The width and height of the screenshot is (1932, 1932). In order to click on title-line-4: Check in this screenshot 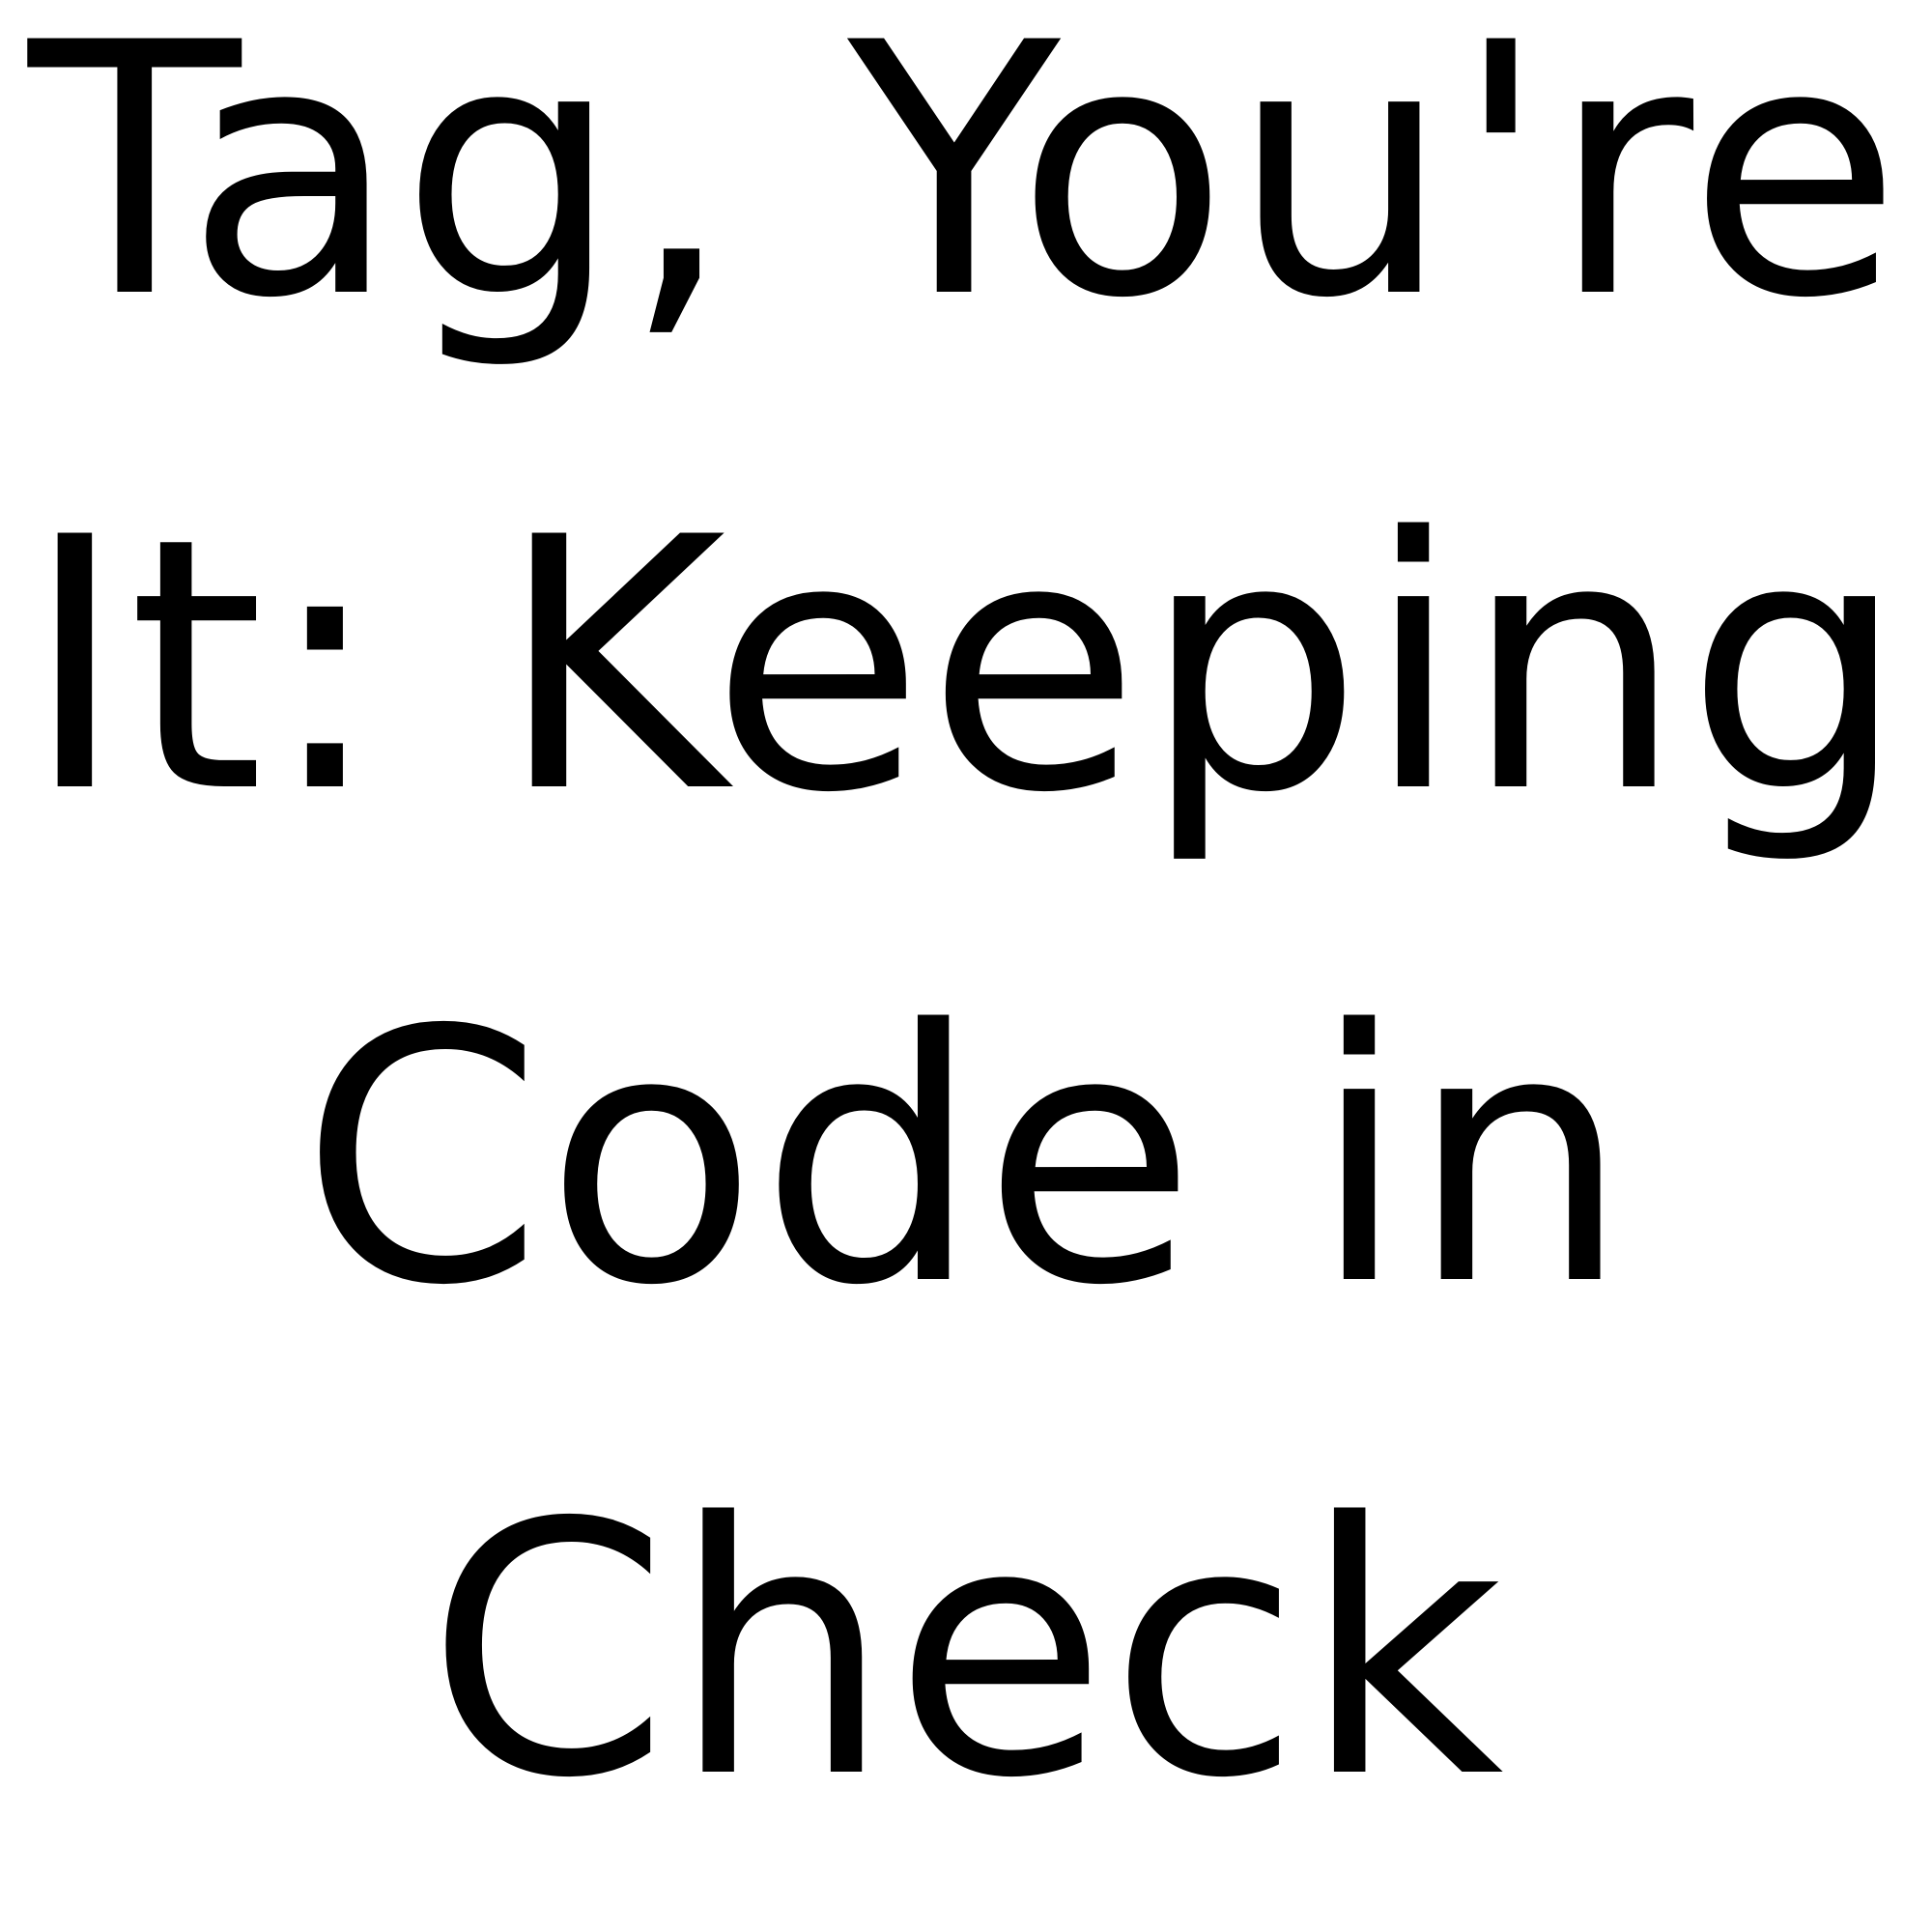, I will do `click(966, 1651)`.